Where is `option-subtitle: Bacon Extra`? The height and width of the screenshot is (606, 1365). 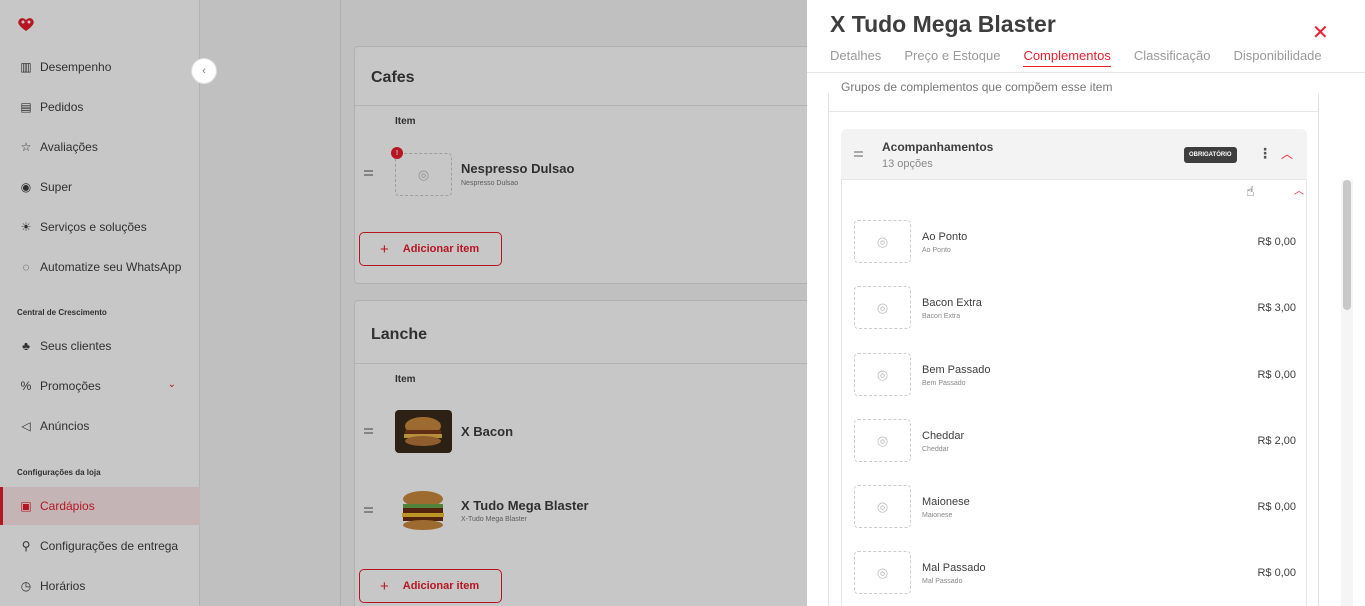
option-subtitle: Bacon Extra is located at coordinates (941, 316).